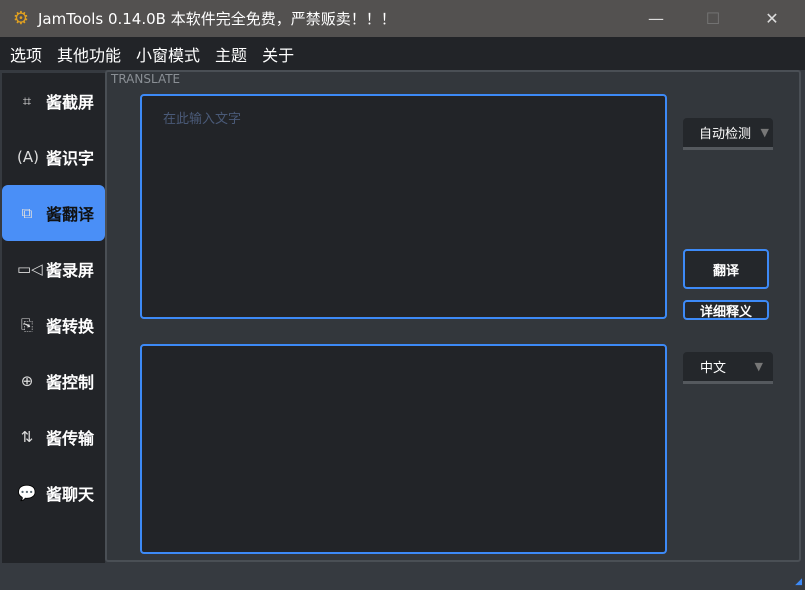  I want to click on maximize-button: ☐, so click(713, 18).